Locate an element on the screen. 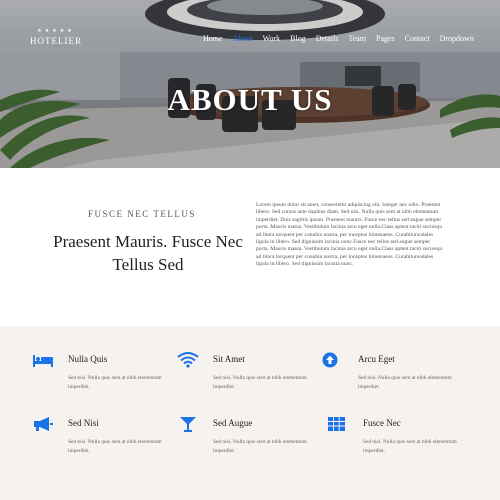  nav-item-work: Work is located at coordinates (272, 38).